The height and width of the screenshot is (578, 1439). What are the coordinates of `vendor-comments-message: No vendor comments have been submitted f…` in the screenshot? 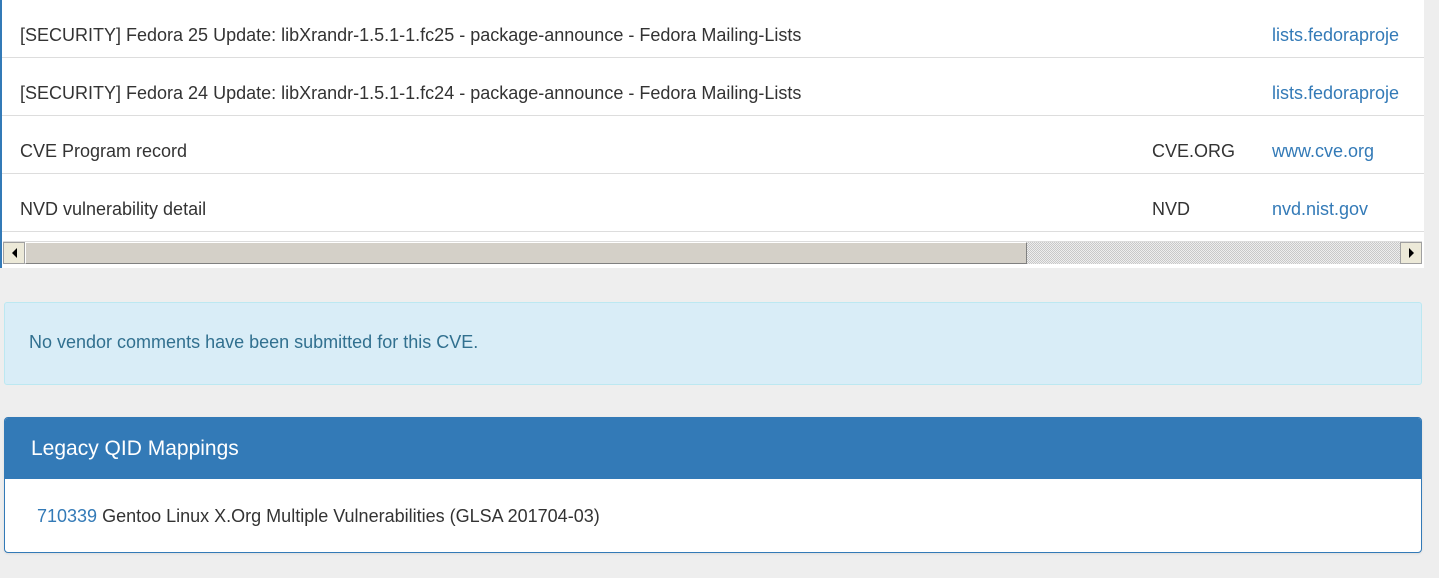 It's located at (254, 342).